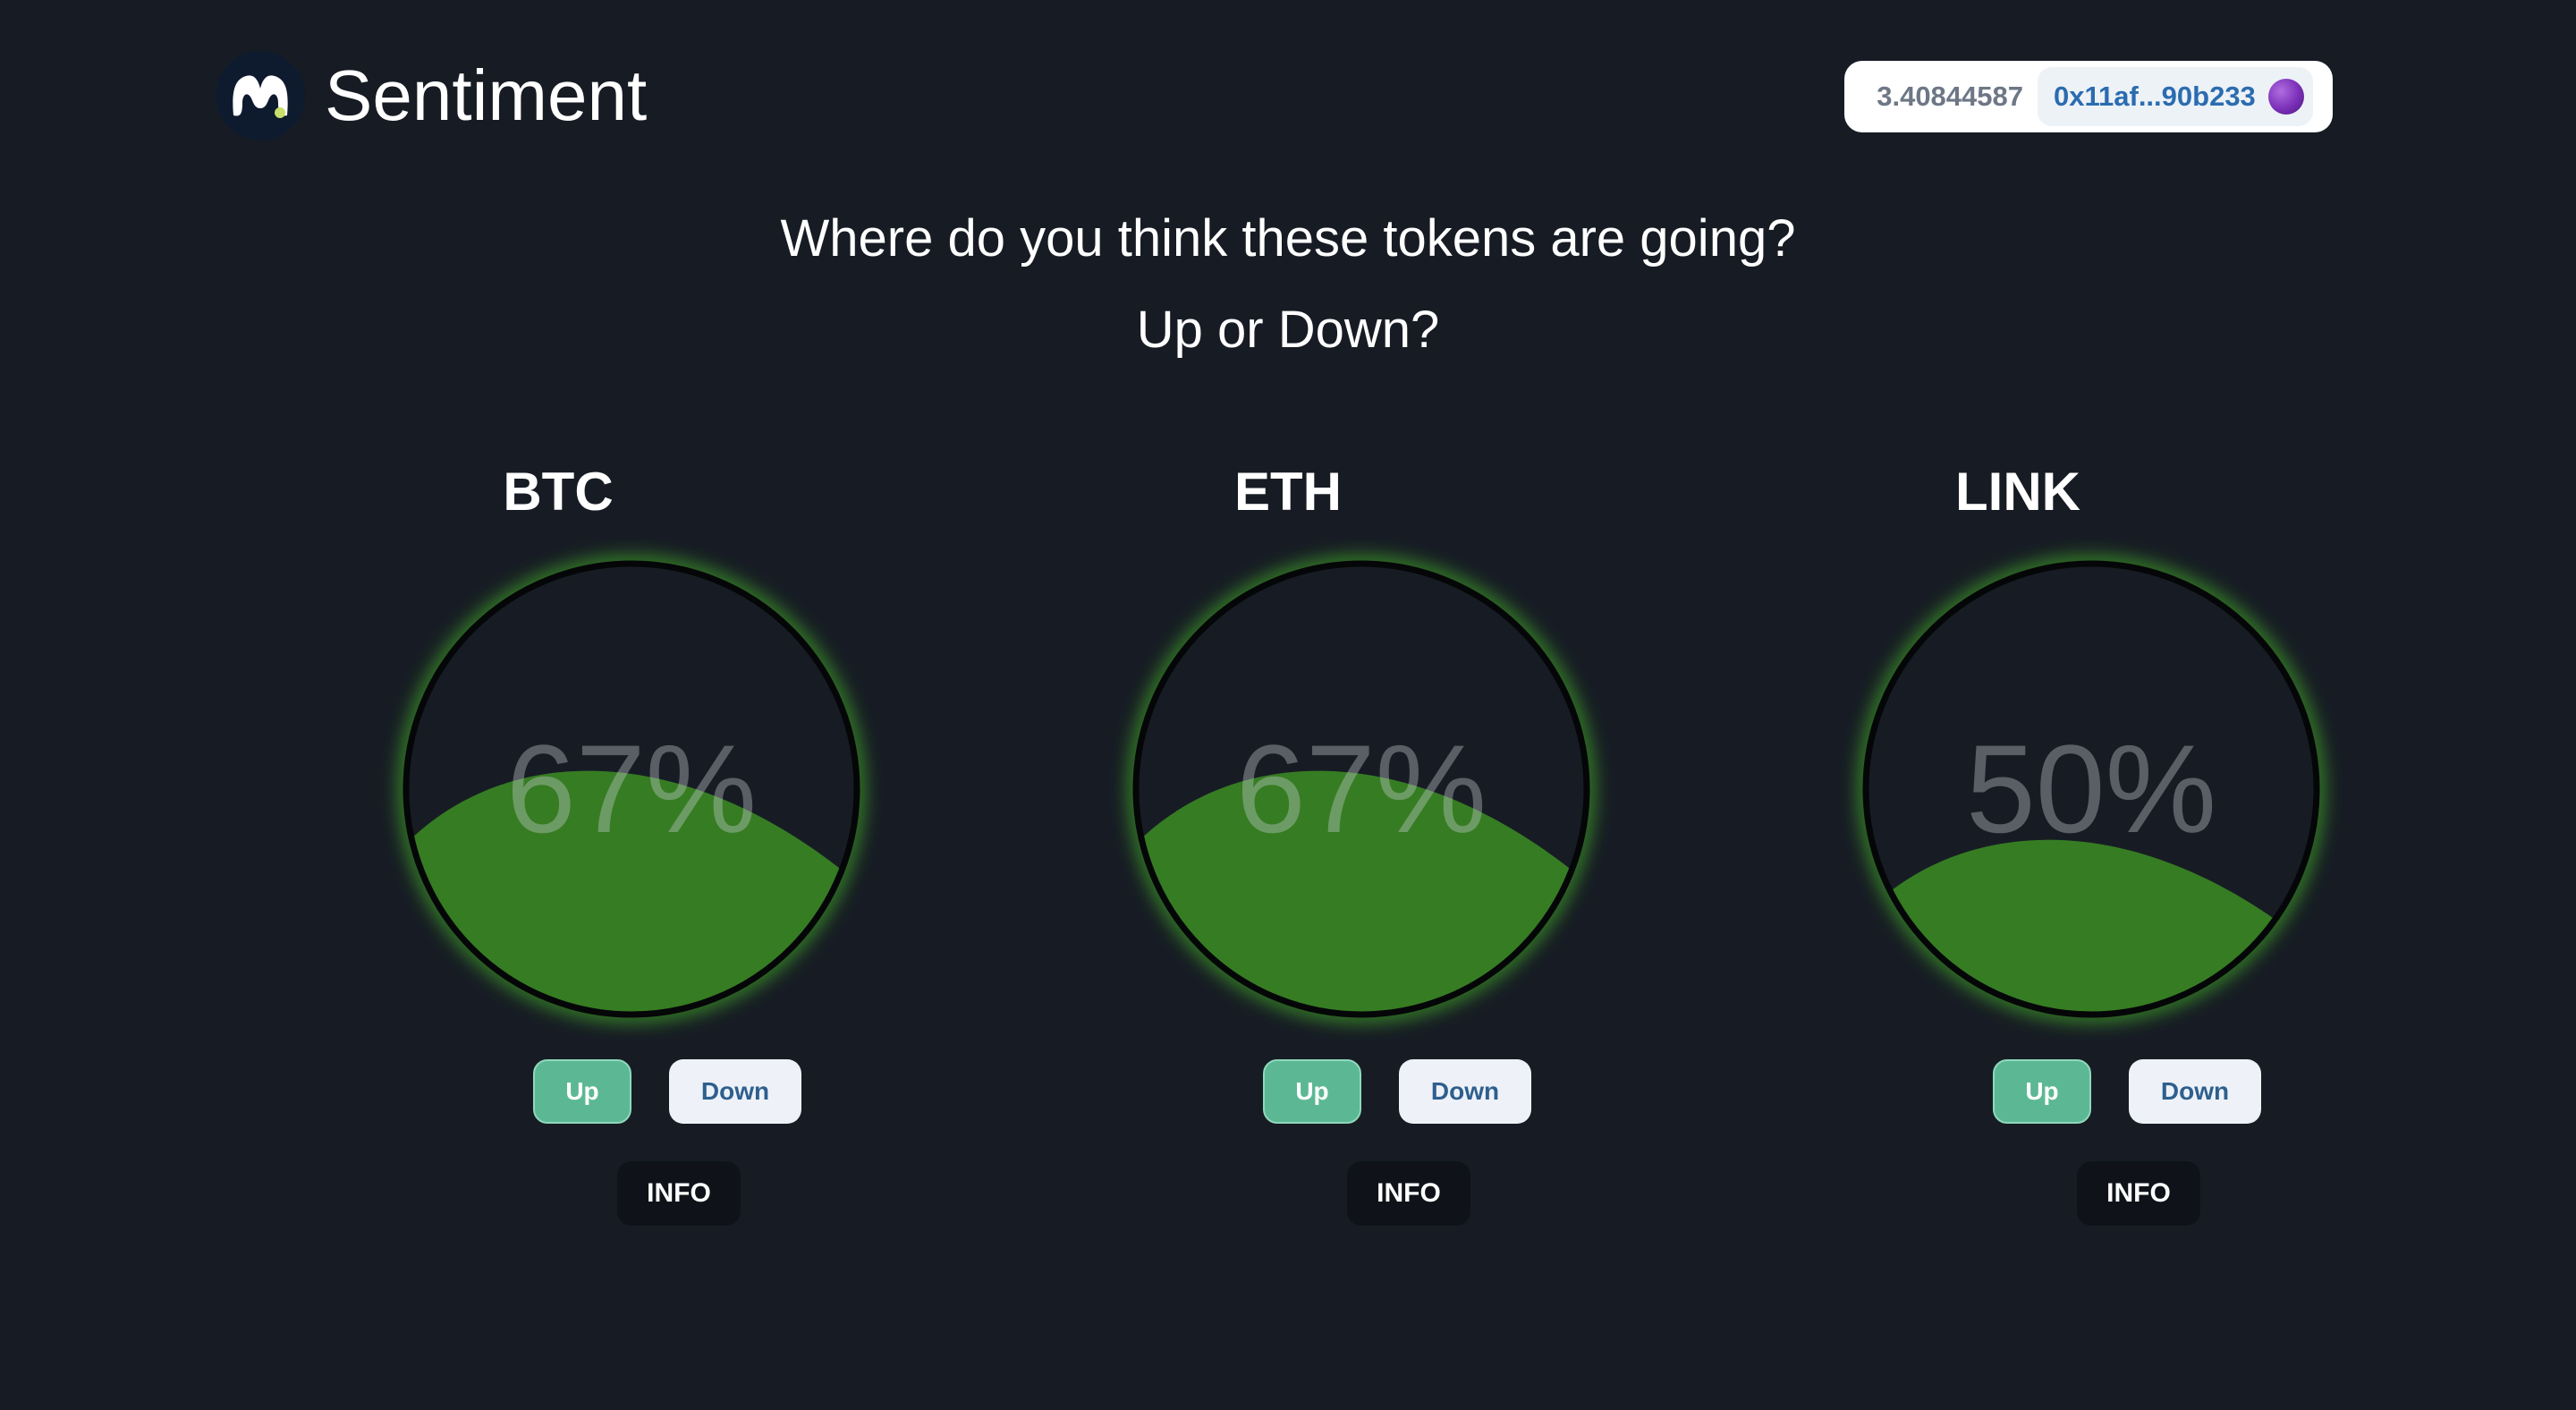 Image resolution: width=2576 pixels, height=1410 pixels. What do you see at coordinates (2285, 97) in the screenshot?
I see `wallet-avatar-icon` at bounding box center [2285, 97].